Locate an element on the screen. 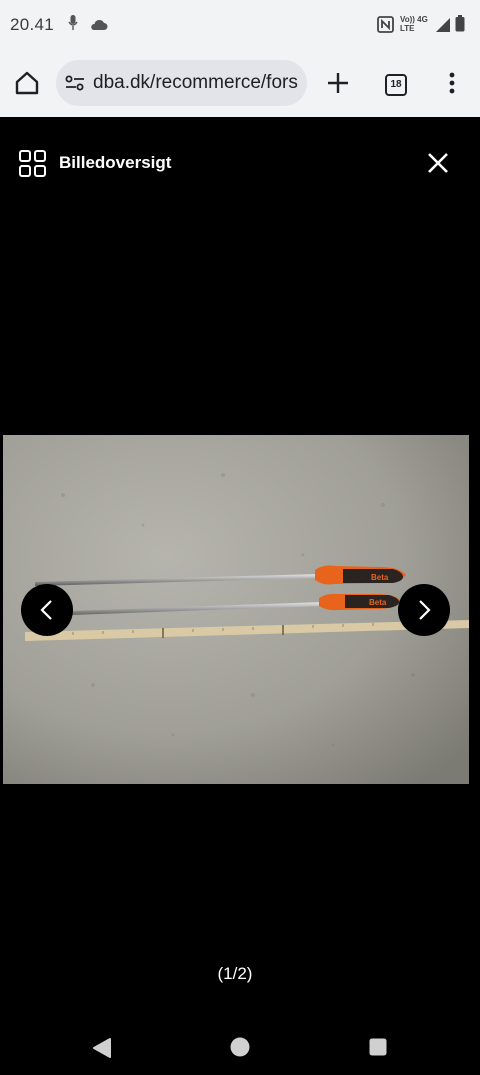  new-tab-icon is located at coordinates (338, 85).